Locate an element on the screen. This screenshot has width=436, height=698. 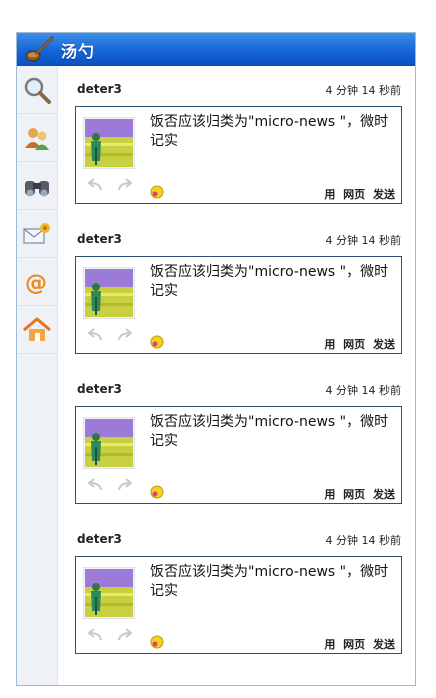
sidebar-item-messages is located at coordinates (37, 234).